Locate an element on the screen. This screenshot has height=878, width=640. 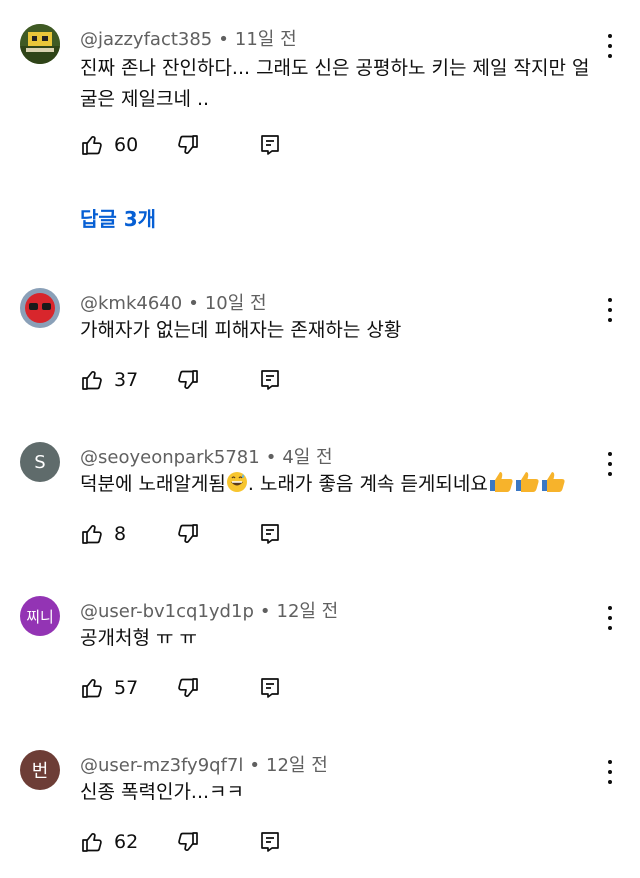
photo-avatar-icon is located at coordinates (40, 44).